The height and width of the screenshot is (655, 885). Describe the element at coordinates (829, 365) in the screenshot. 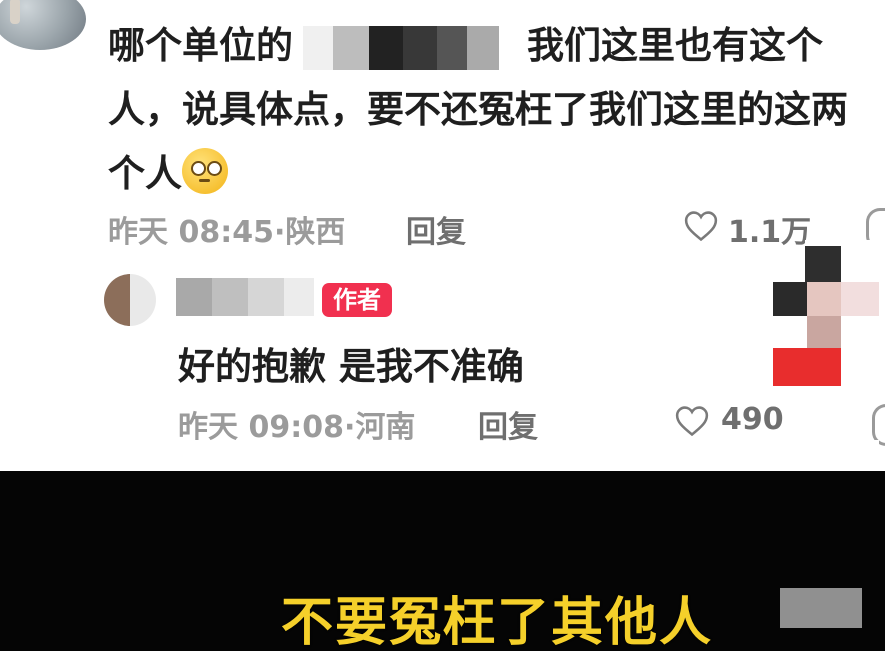

I see `pixelated-overlay` at that location.